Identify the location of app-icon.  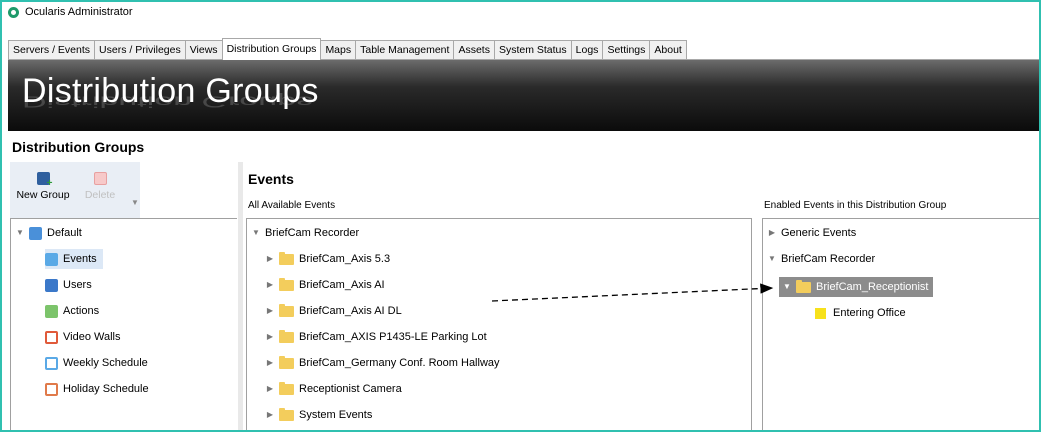
(13, 12).